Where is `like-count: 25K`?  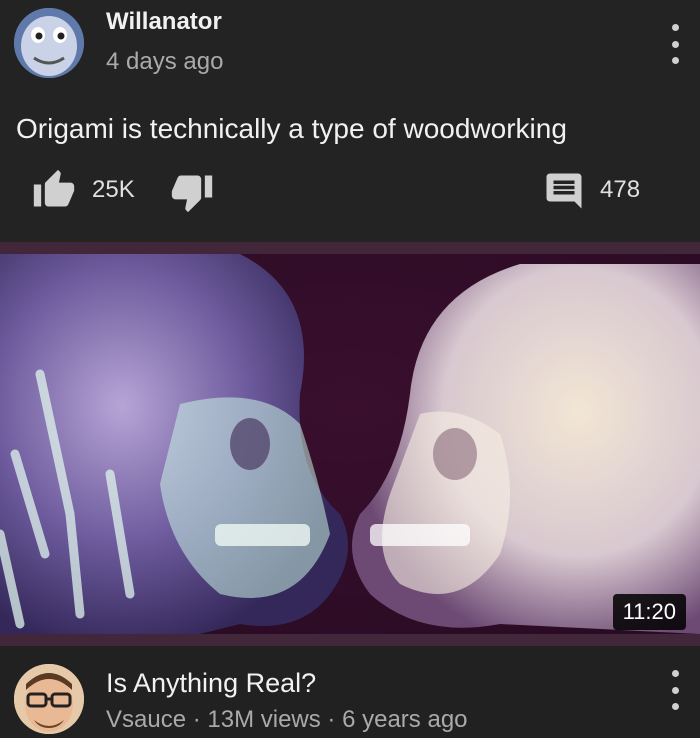
like-count: 25K is located at coordinates (113, 189).